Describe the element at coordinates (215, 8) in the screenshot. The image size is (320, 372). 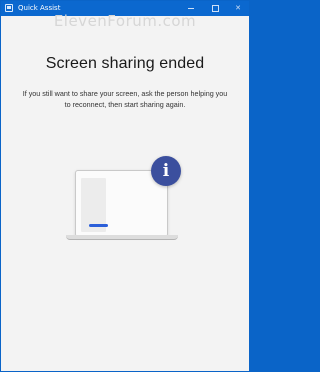
I see `maximize-icon` at that location.